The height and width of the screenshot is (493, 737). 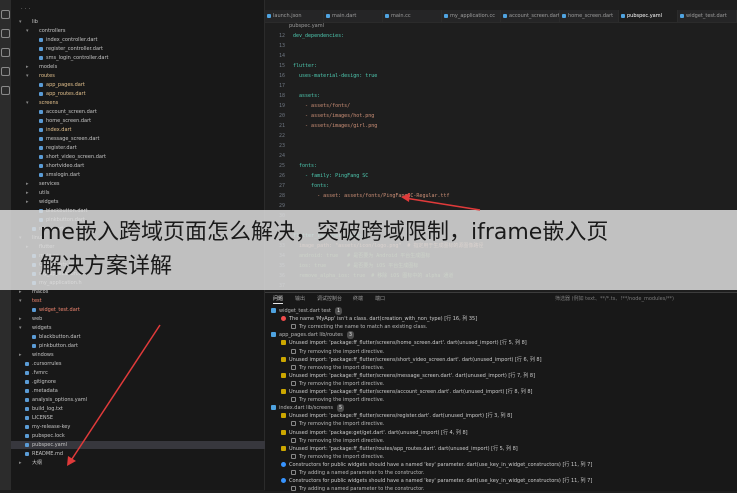 I want to click on tab: launch.json, so click(x=294, y=16).